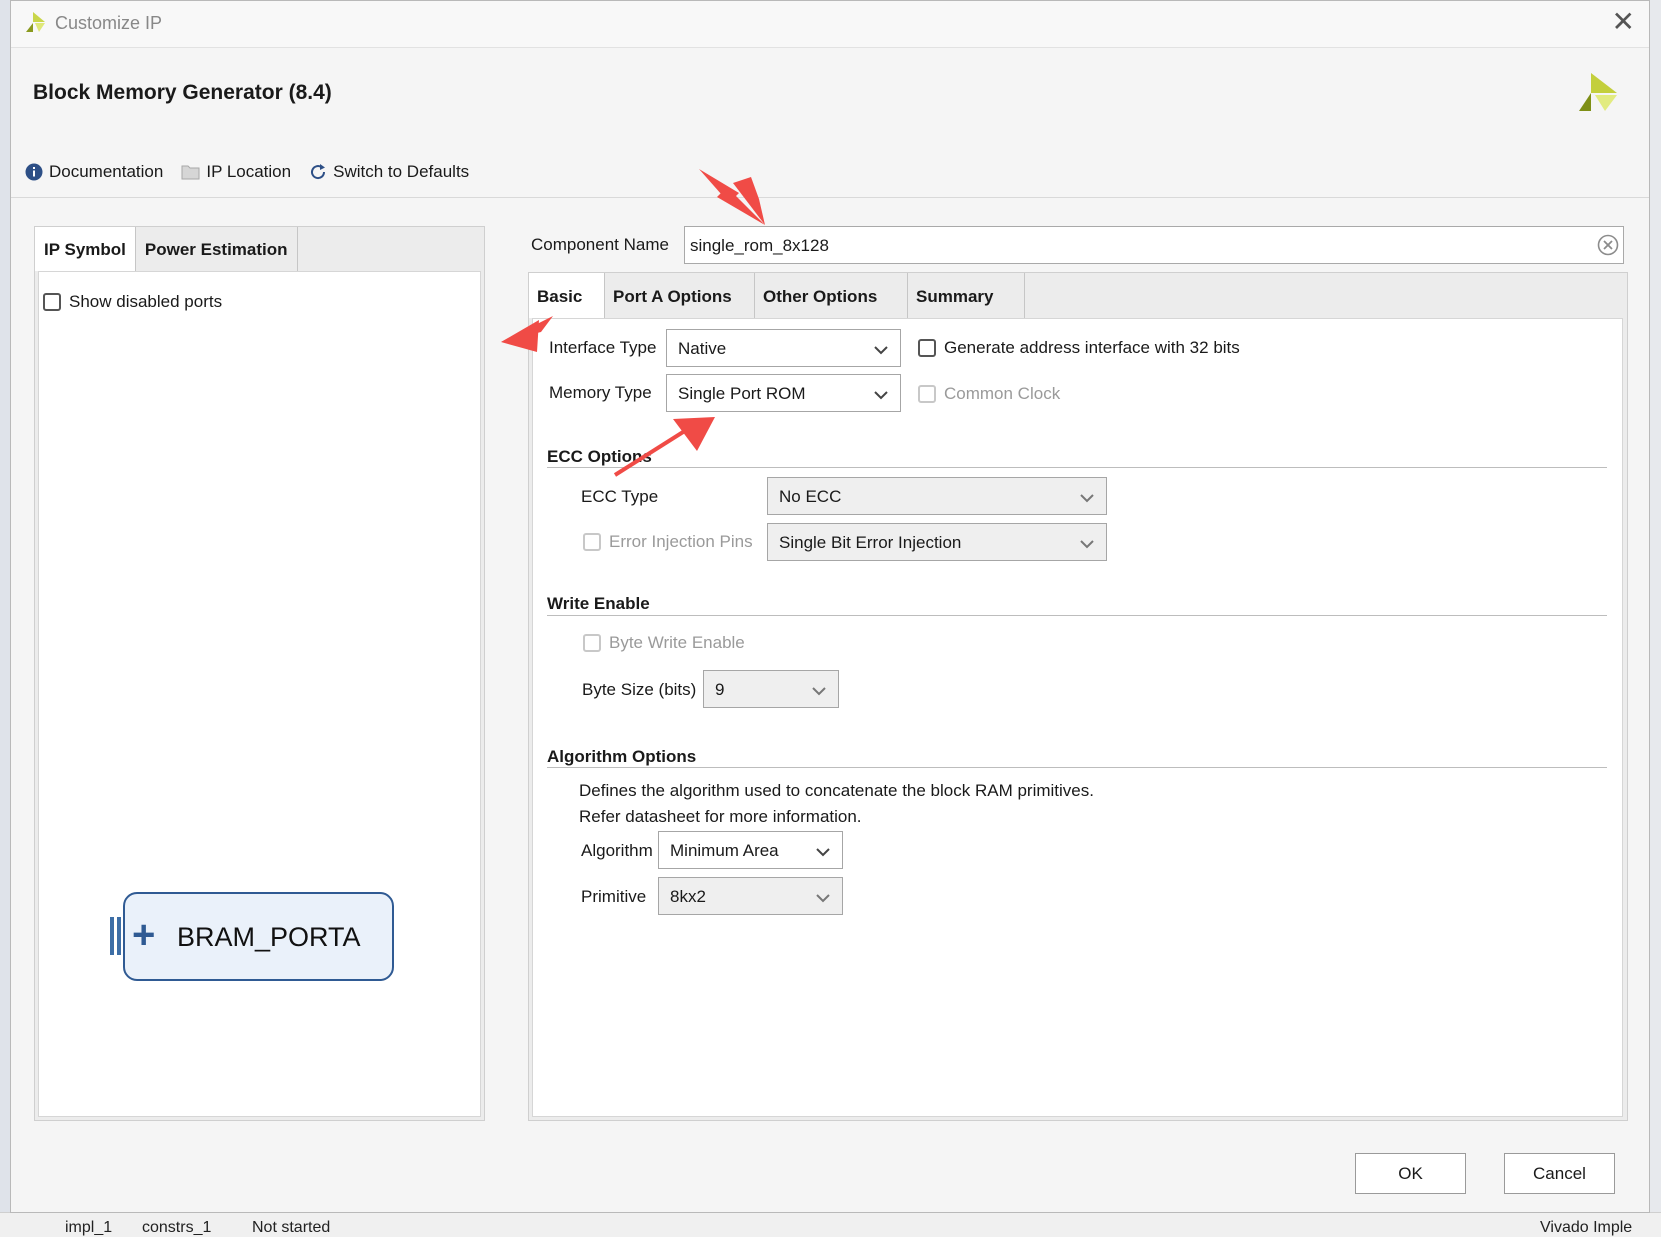 This screenshot has height=1237, width=1661. Describe the element at coordinates (600, 244) in the screenshot. I see `component-name-label: Component Name` at that location.